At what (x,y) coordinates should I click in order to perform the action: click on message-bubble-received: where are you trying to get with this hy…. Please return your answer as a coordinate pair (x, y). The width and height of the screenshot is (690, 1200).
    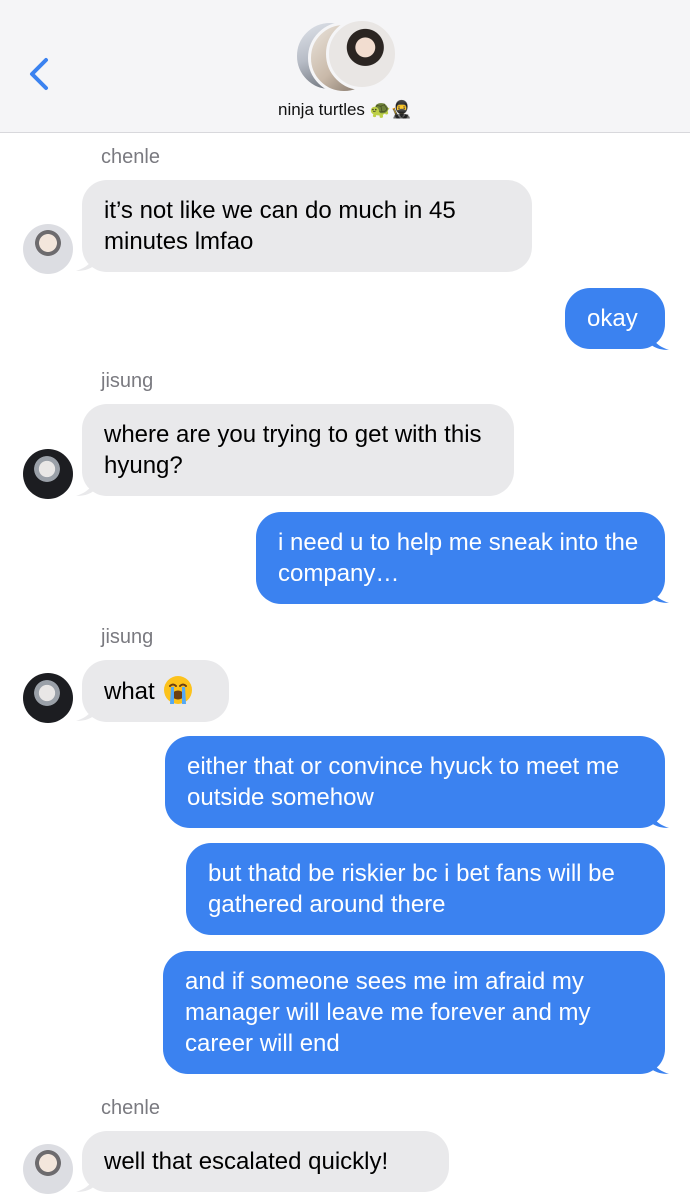
    Looking at the image, I should click on (298, 450).